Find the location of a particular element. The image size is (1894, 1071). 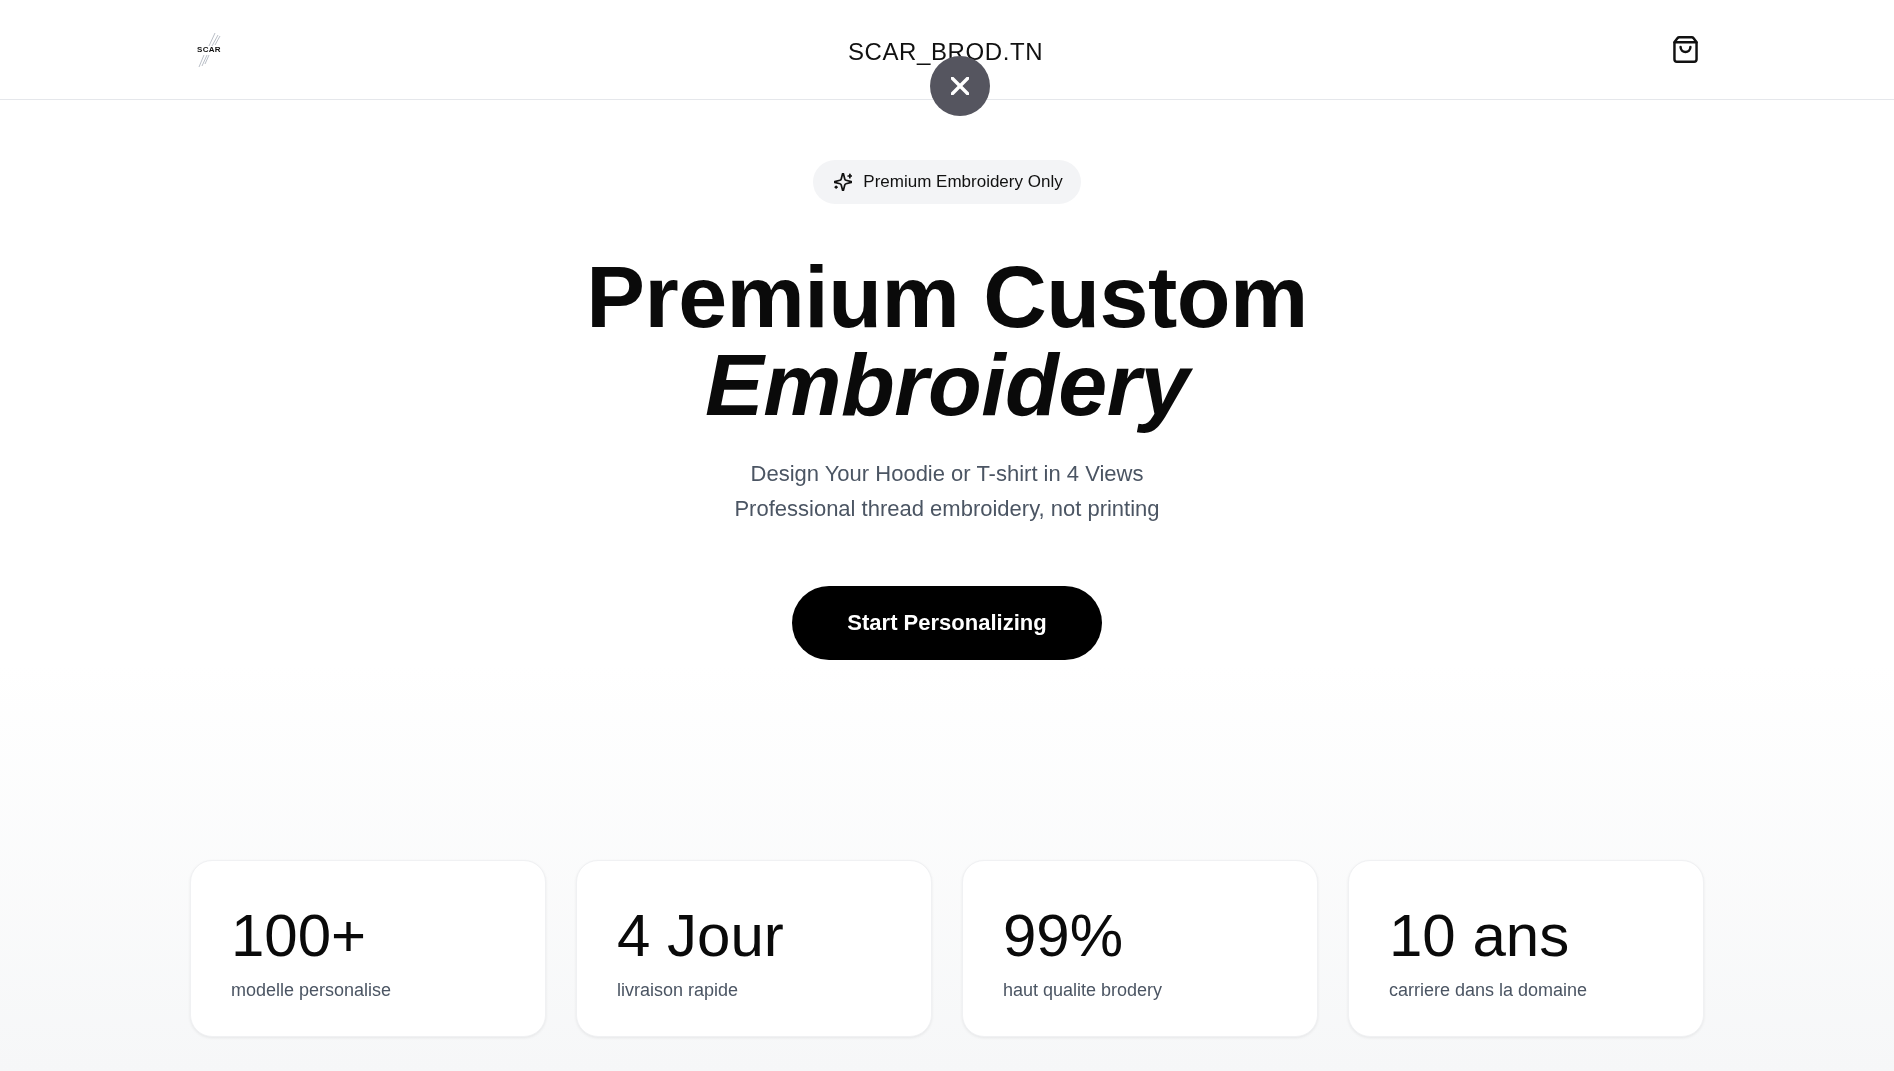

stat-label: carriere dans la domaine is located at coordinates (1488, 990).